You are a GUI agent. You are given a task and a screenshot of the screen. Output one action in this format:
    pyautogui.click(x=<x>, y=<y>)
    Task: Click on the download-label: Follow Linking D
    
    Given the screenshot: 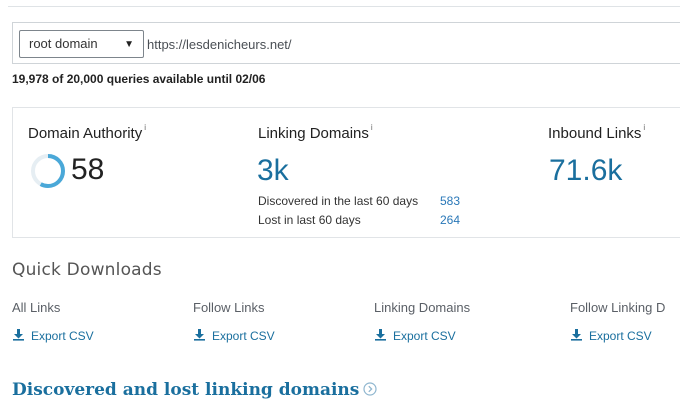 What is the action you would take?
    pyautogui.click(x=618, y=307)
    